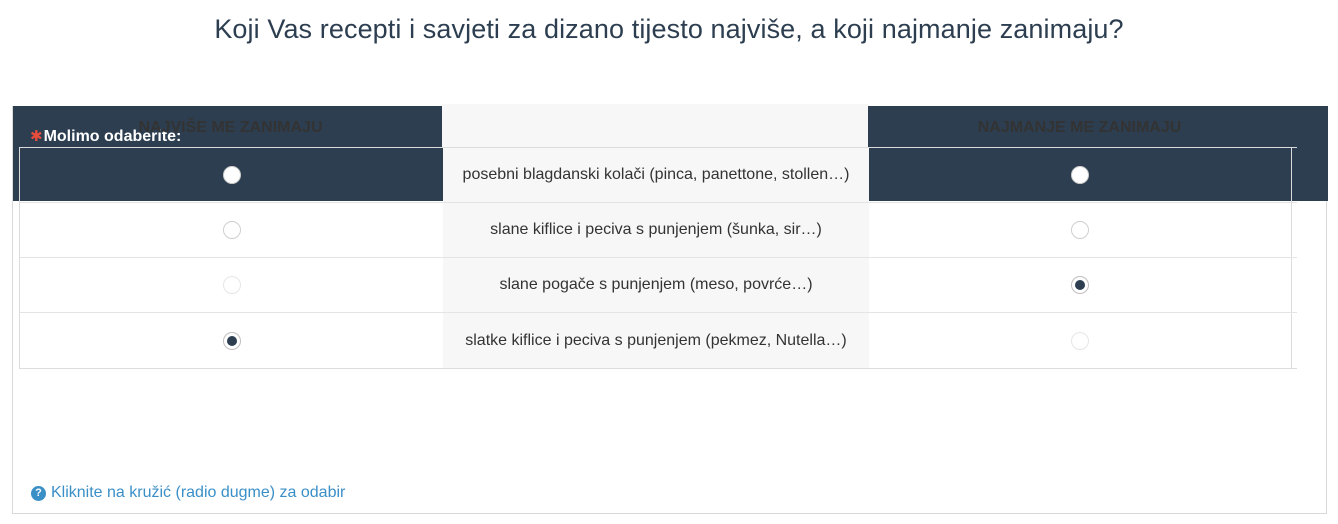 This screenshot has height=524, width=1338. I want to click on column-header-least: NAJMANJE ME ZANIMAJU, so click(1079, 127).